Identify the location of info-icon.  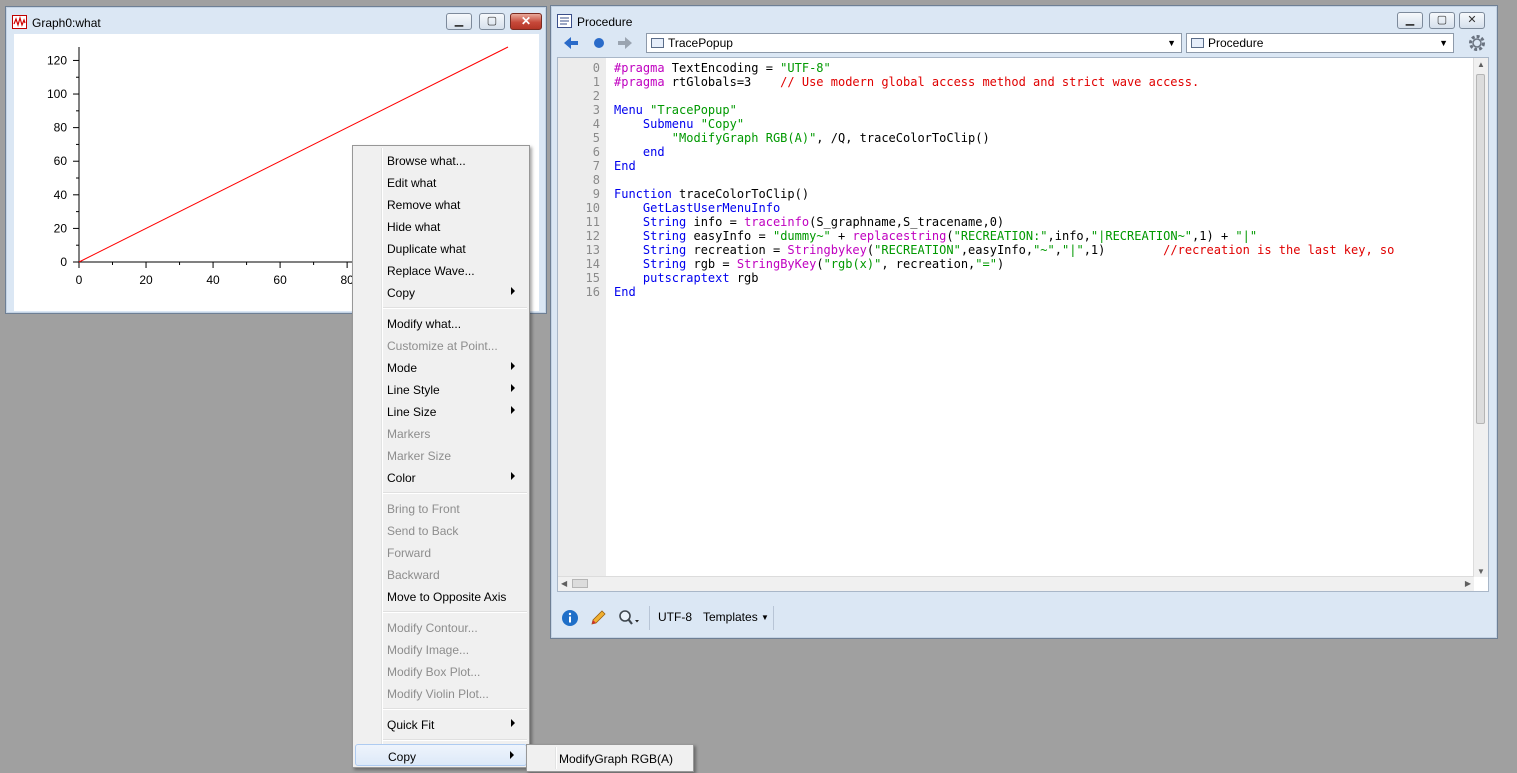
(570, 618).